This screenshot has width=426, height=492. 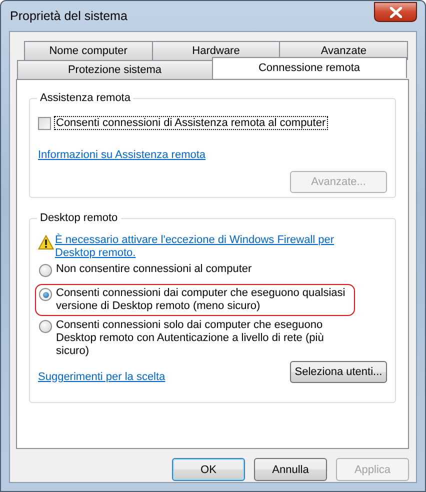 What do you see at coordinates (85, 98) in the screenshot?
I see `group-title: Assistenza remota` at bounding box center [85, 98].